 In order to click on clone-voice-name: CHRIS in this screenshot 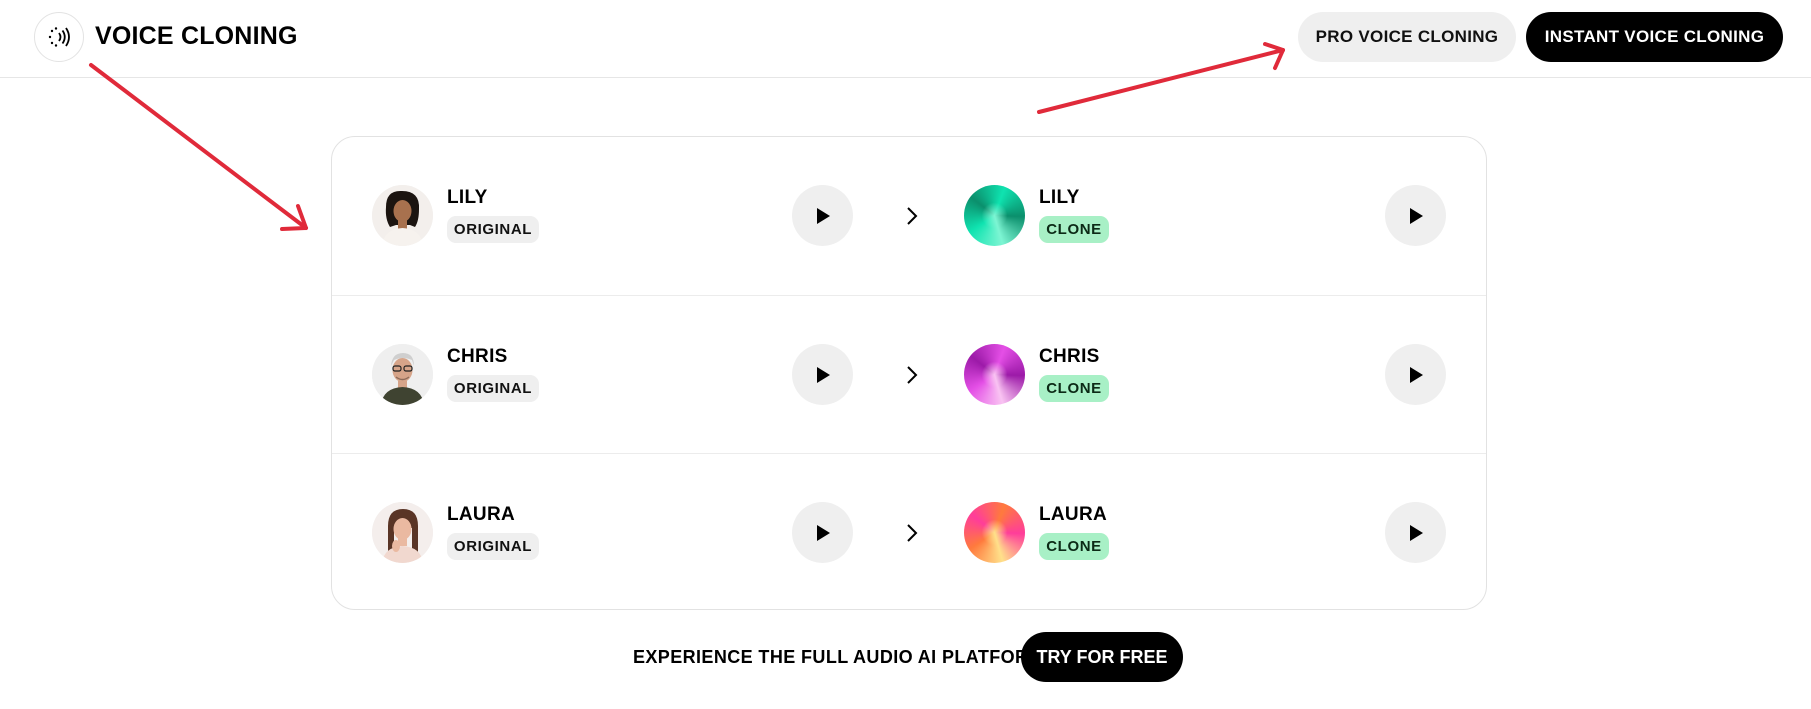, I will do `click(1069, 356)`.